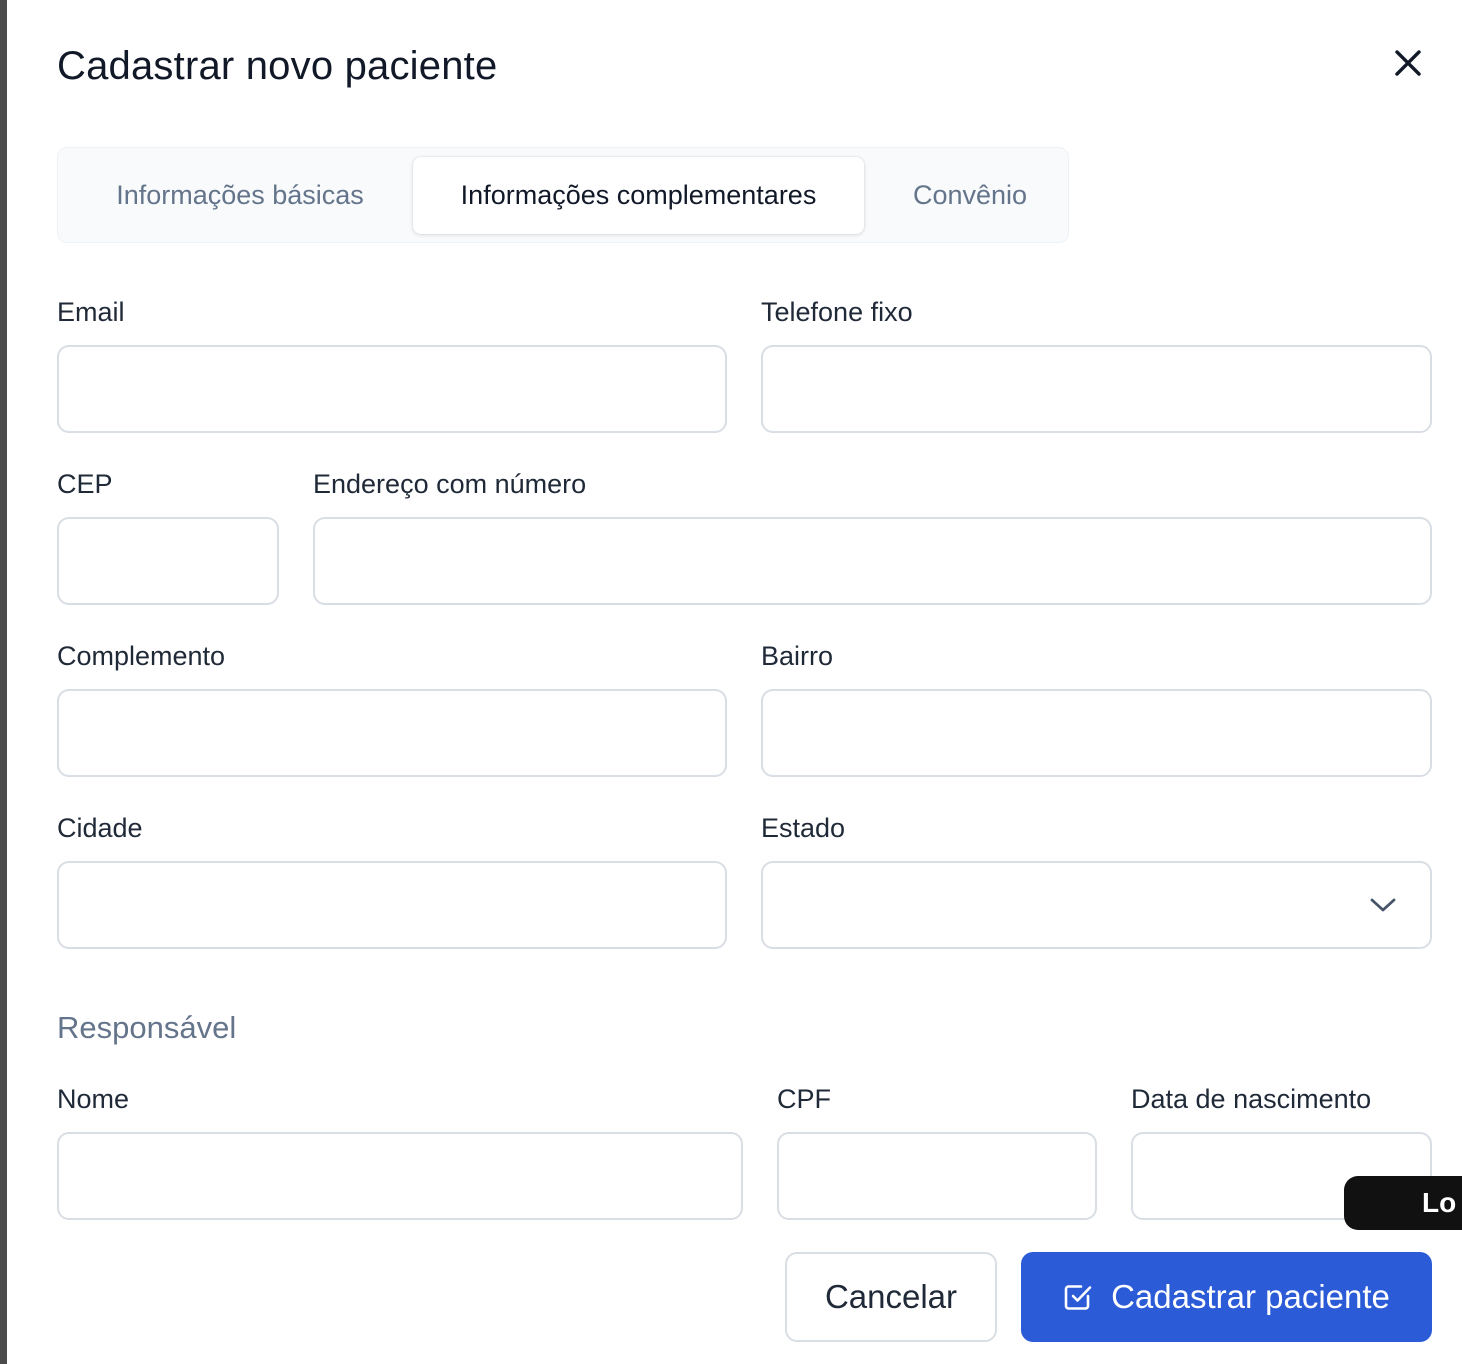  What do you see at coordinates (277, 66) in the screenshot?
I see `modal-title: Cadastrar novo paciente` at bounding box center [277, 66].